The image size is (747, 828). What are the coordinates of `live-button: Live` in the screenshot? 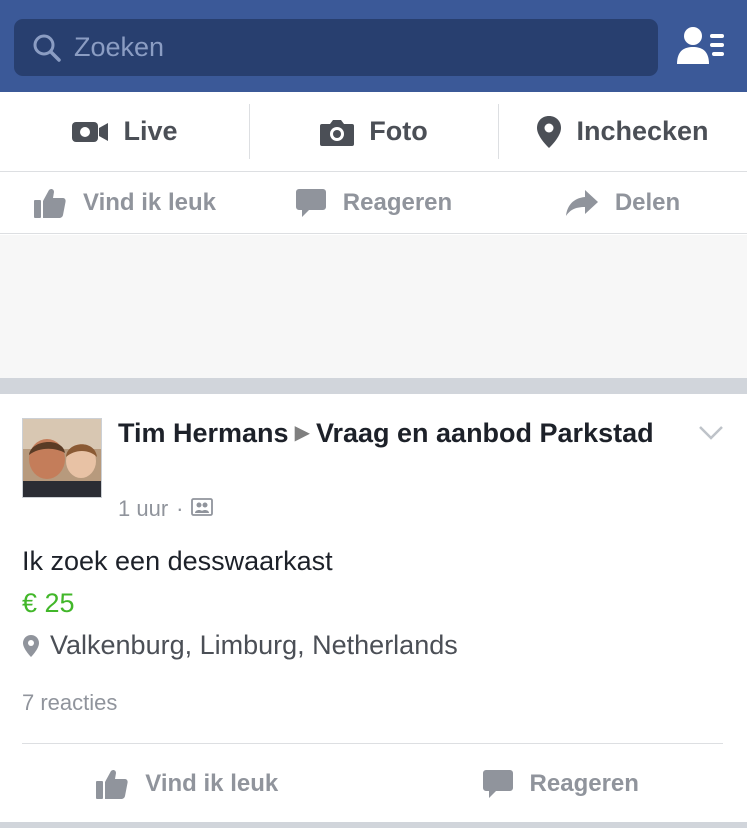 It's located at (124, 131).